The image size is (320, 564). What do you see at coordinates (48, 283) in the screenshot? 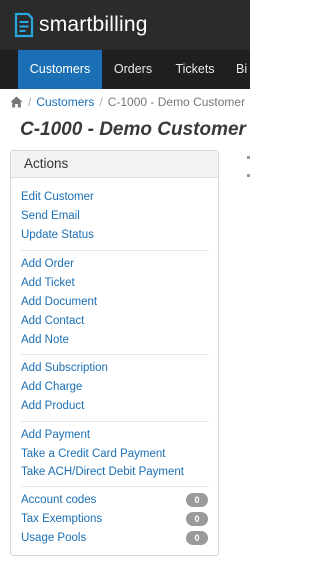
I see `add-ticket-link: Add Ticket` at bounding box center [48, 283].